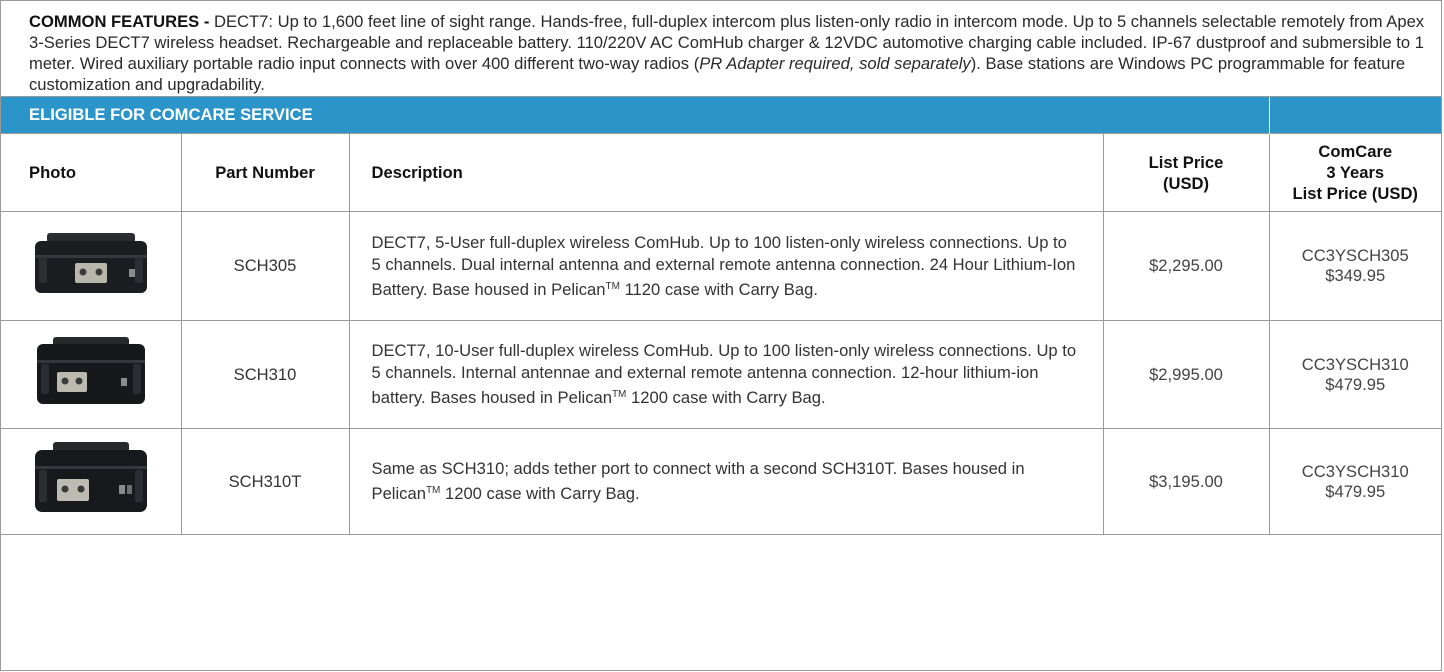 The height and width of the screenshot is (672, 1444). What do you see at coordinates (718, 289) in the screenshot?
I see `description-text-end: 1120 case with Carry Bag.` at bounding box center [718, 289].